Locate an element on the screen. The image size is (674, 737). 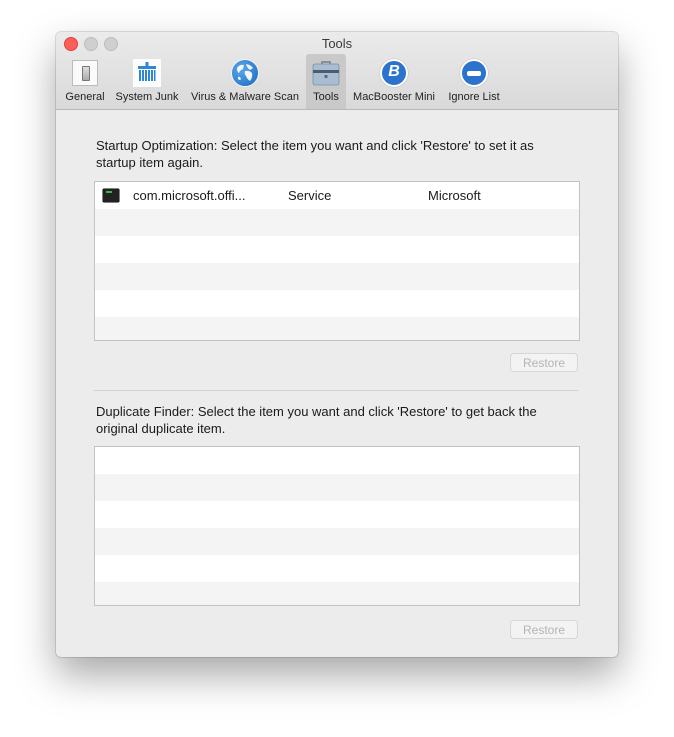
tab-label: Tools is located at coordinates (326, 97).